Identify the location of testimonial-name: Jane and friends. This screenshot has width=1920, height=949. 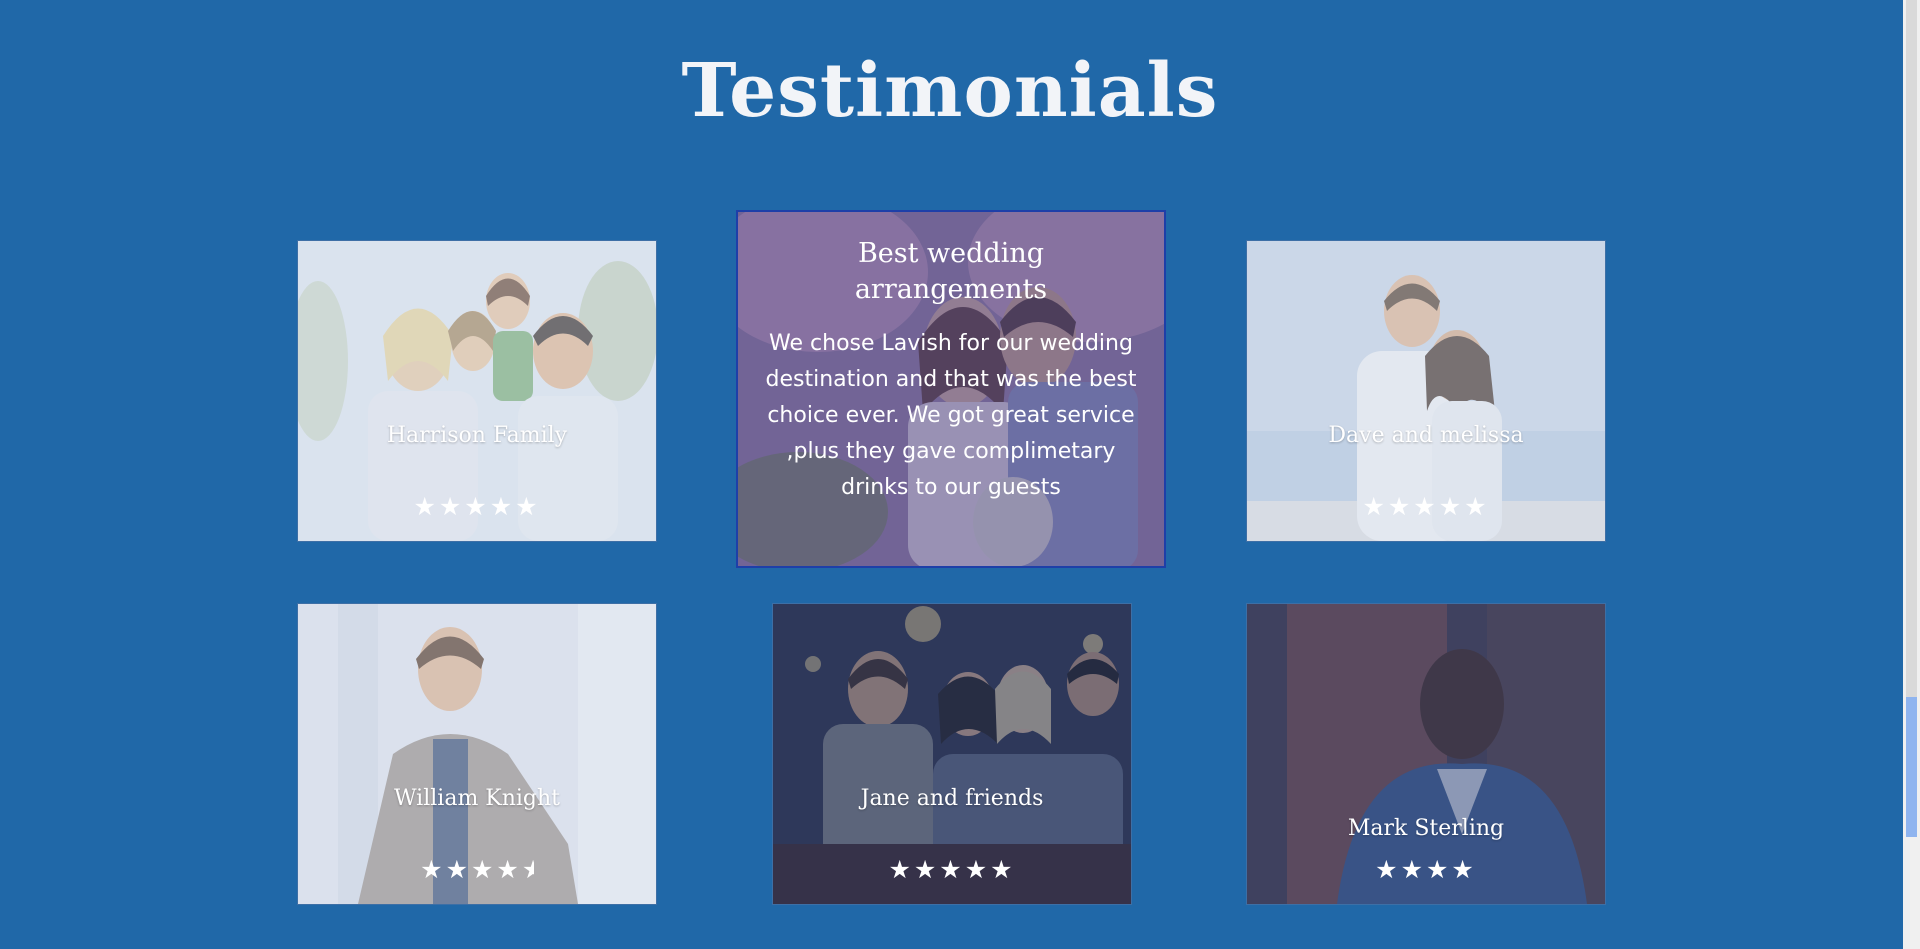
(952, 798).